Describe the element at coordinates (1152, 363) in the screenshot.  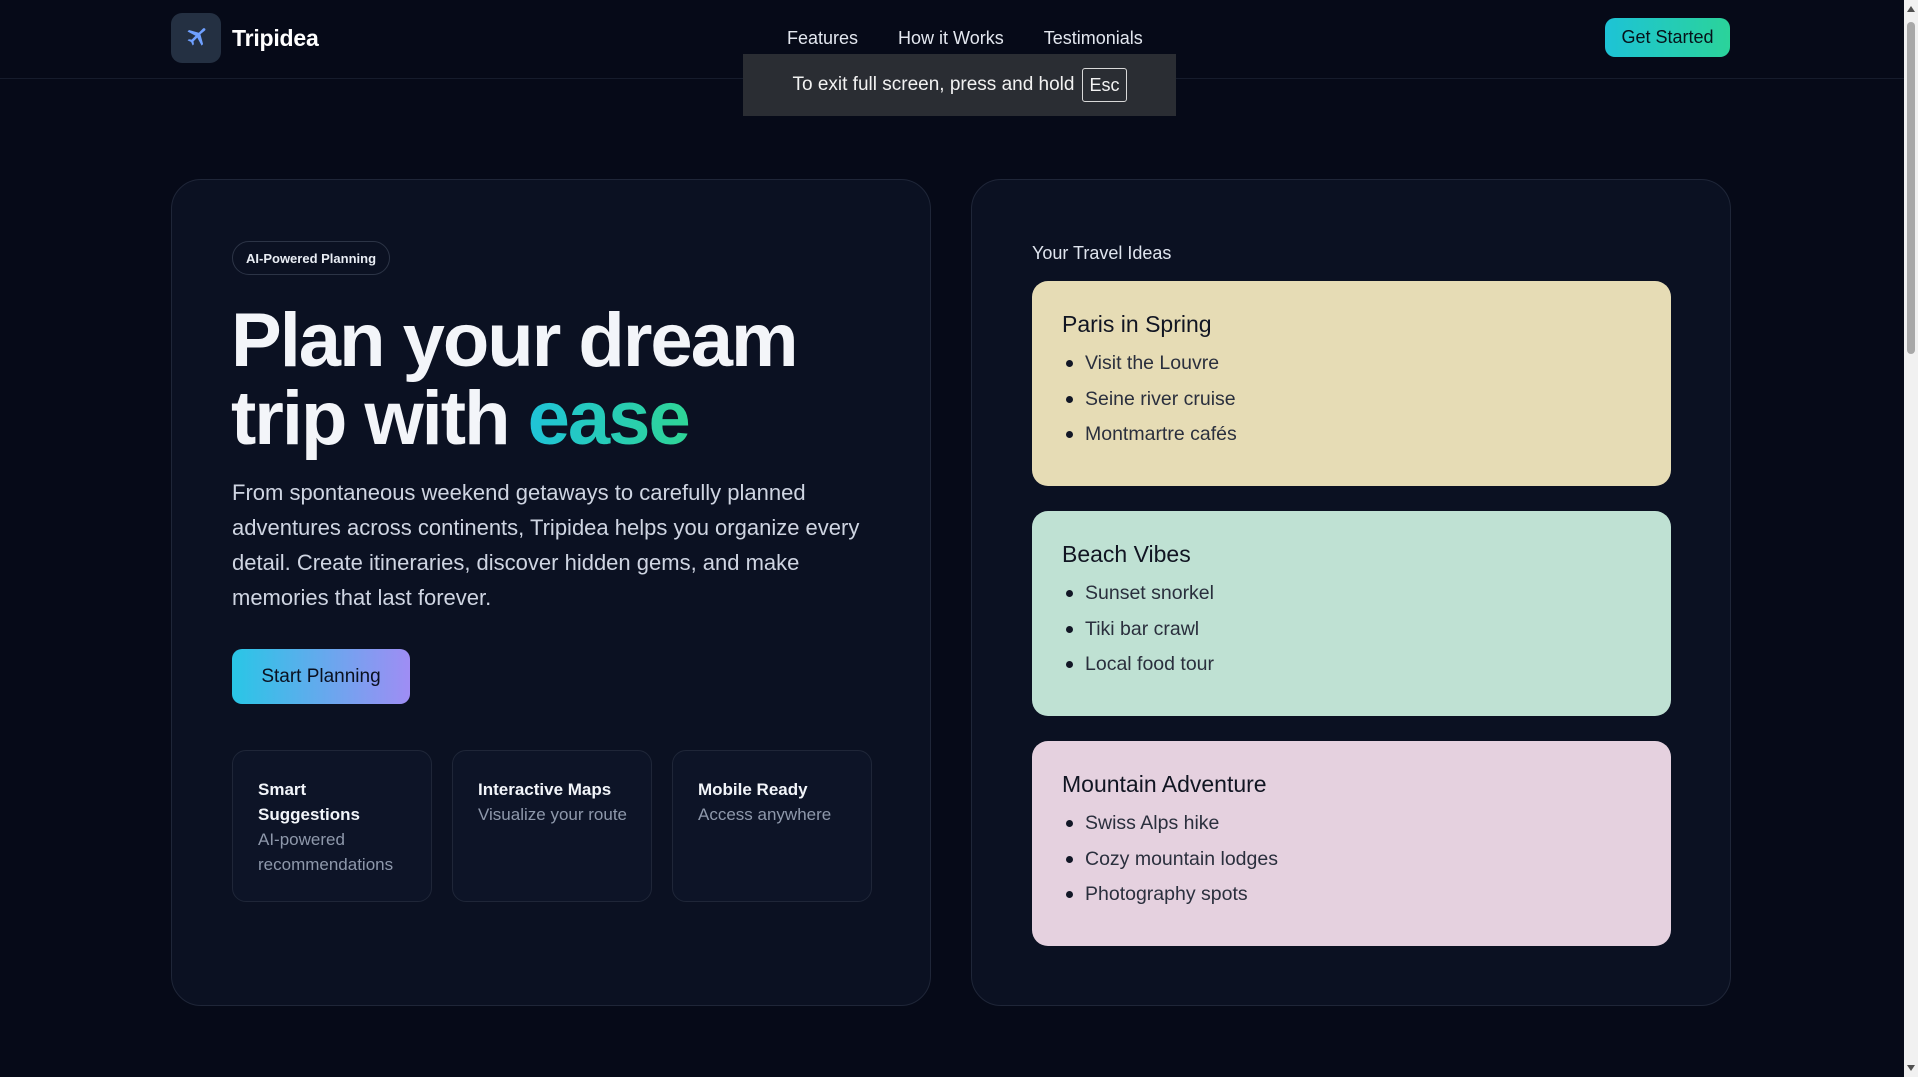
I see `list-item-text: Visit the Louvre` at that location.